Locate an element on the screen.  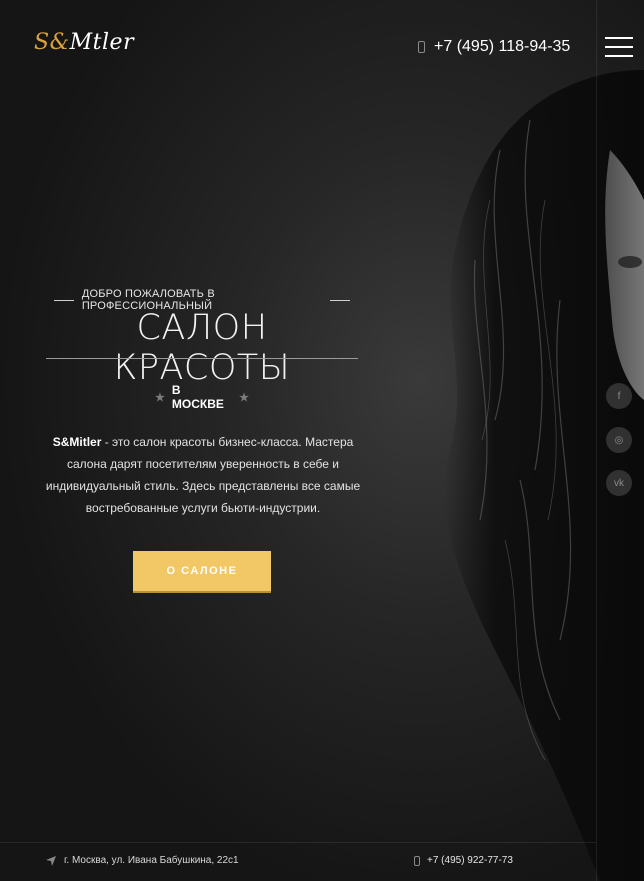
footer-phone-text: +7 (495) 922-77-73 is located at coordinates (470, 860).